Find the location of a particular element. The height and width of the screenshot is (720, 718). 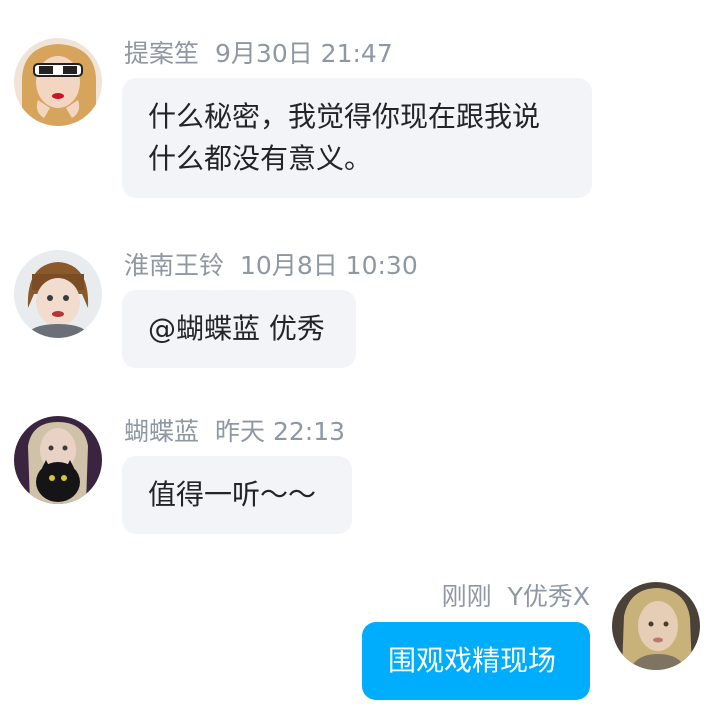

sender-name: 提案笙 is located at coordinates (161, 53).